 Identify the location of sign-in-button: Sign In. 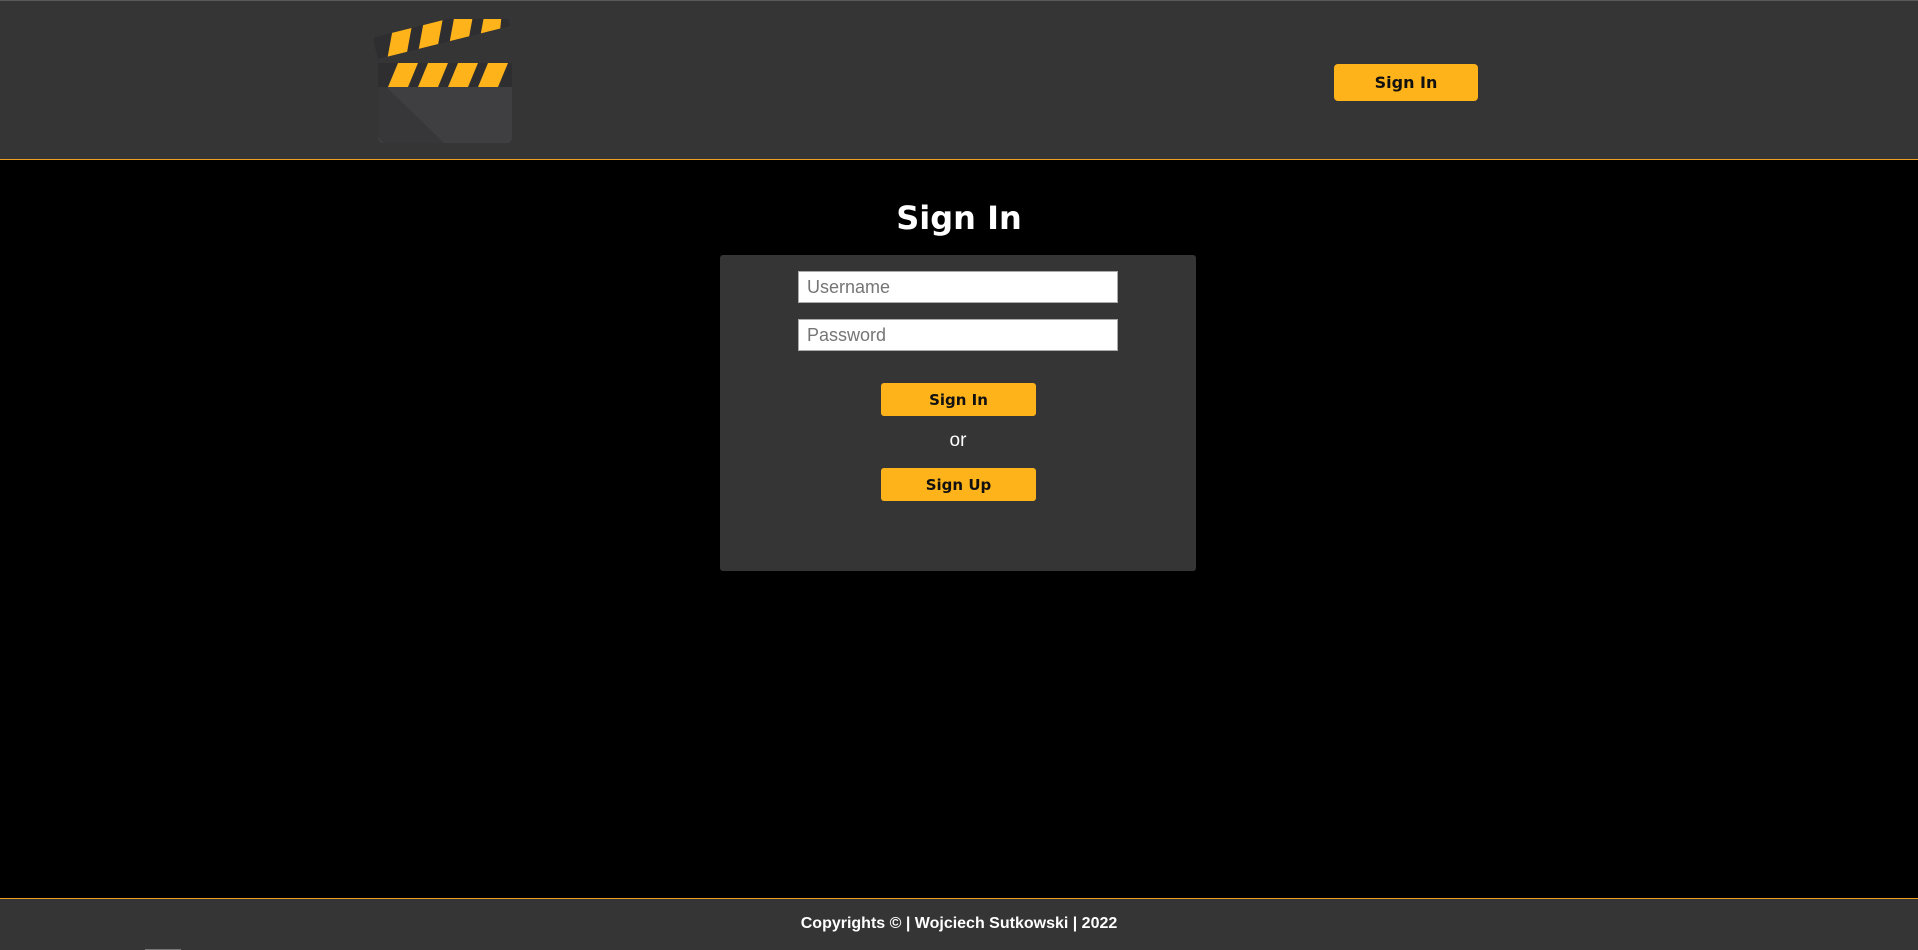
(958, 399).